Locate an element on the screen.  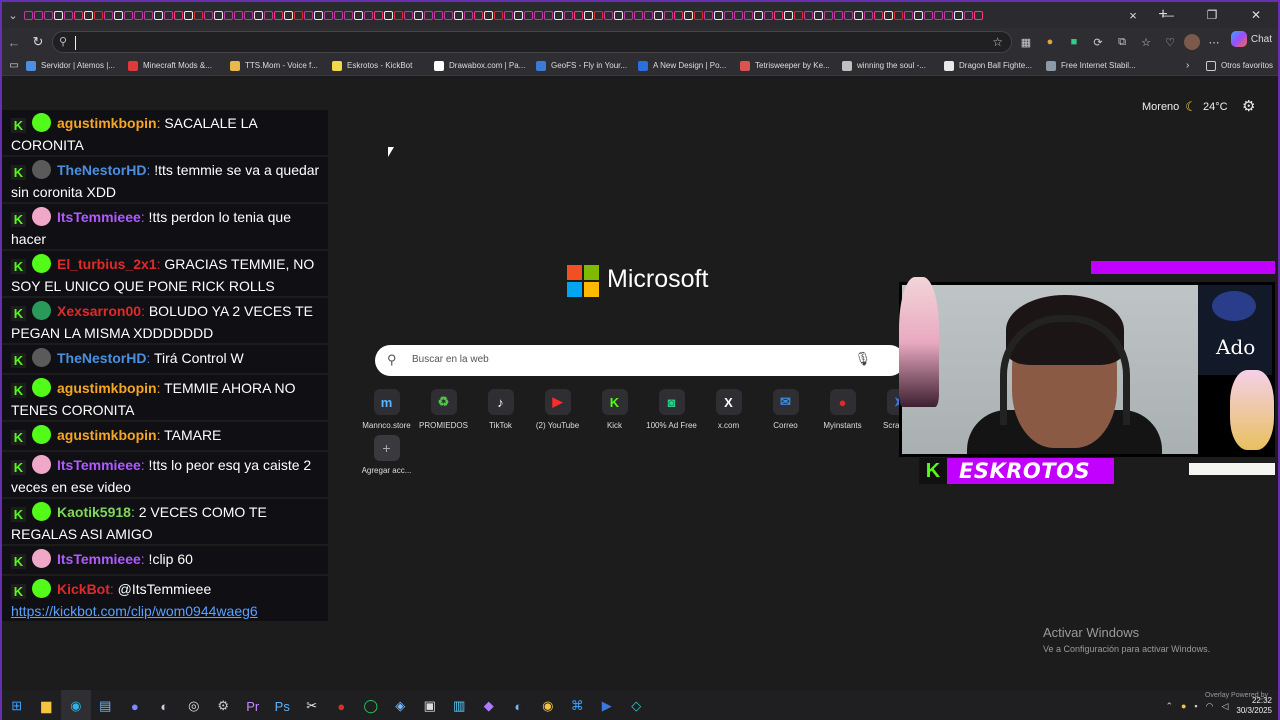
photoshop-icon: Ps is located at coordinates (283, 705).